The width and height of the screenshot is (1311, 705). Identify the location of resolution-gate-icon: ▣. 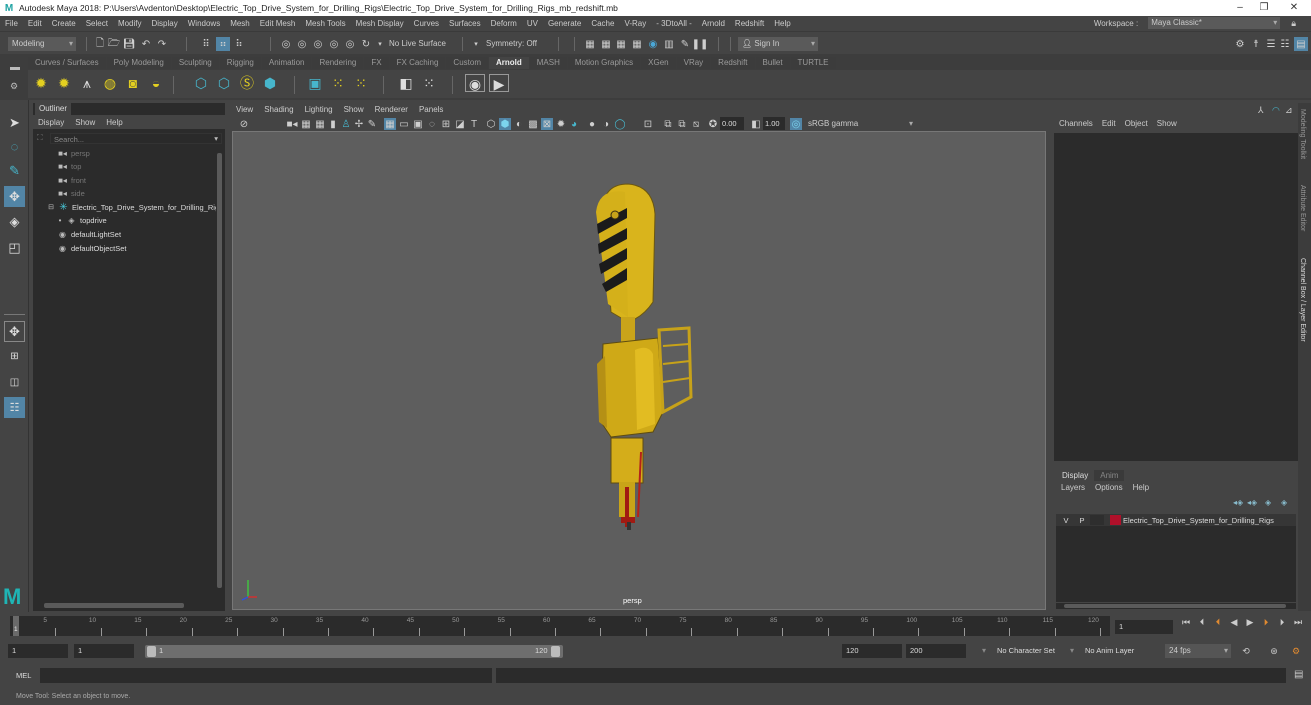
(418, 124).